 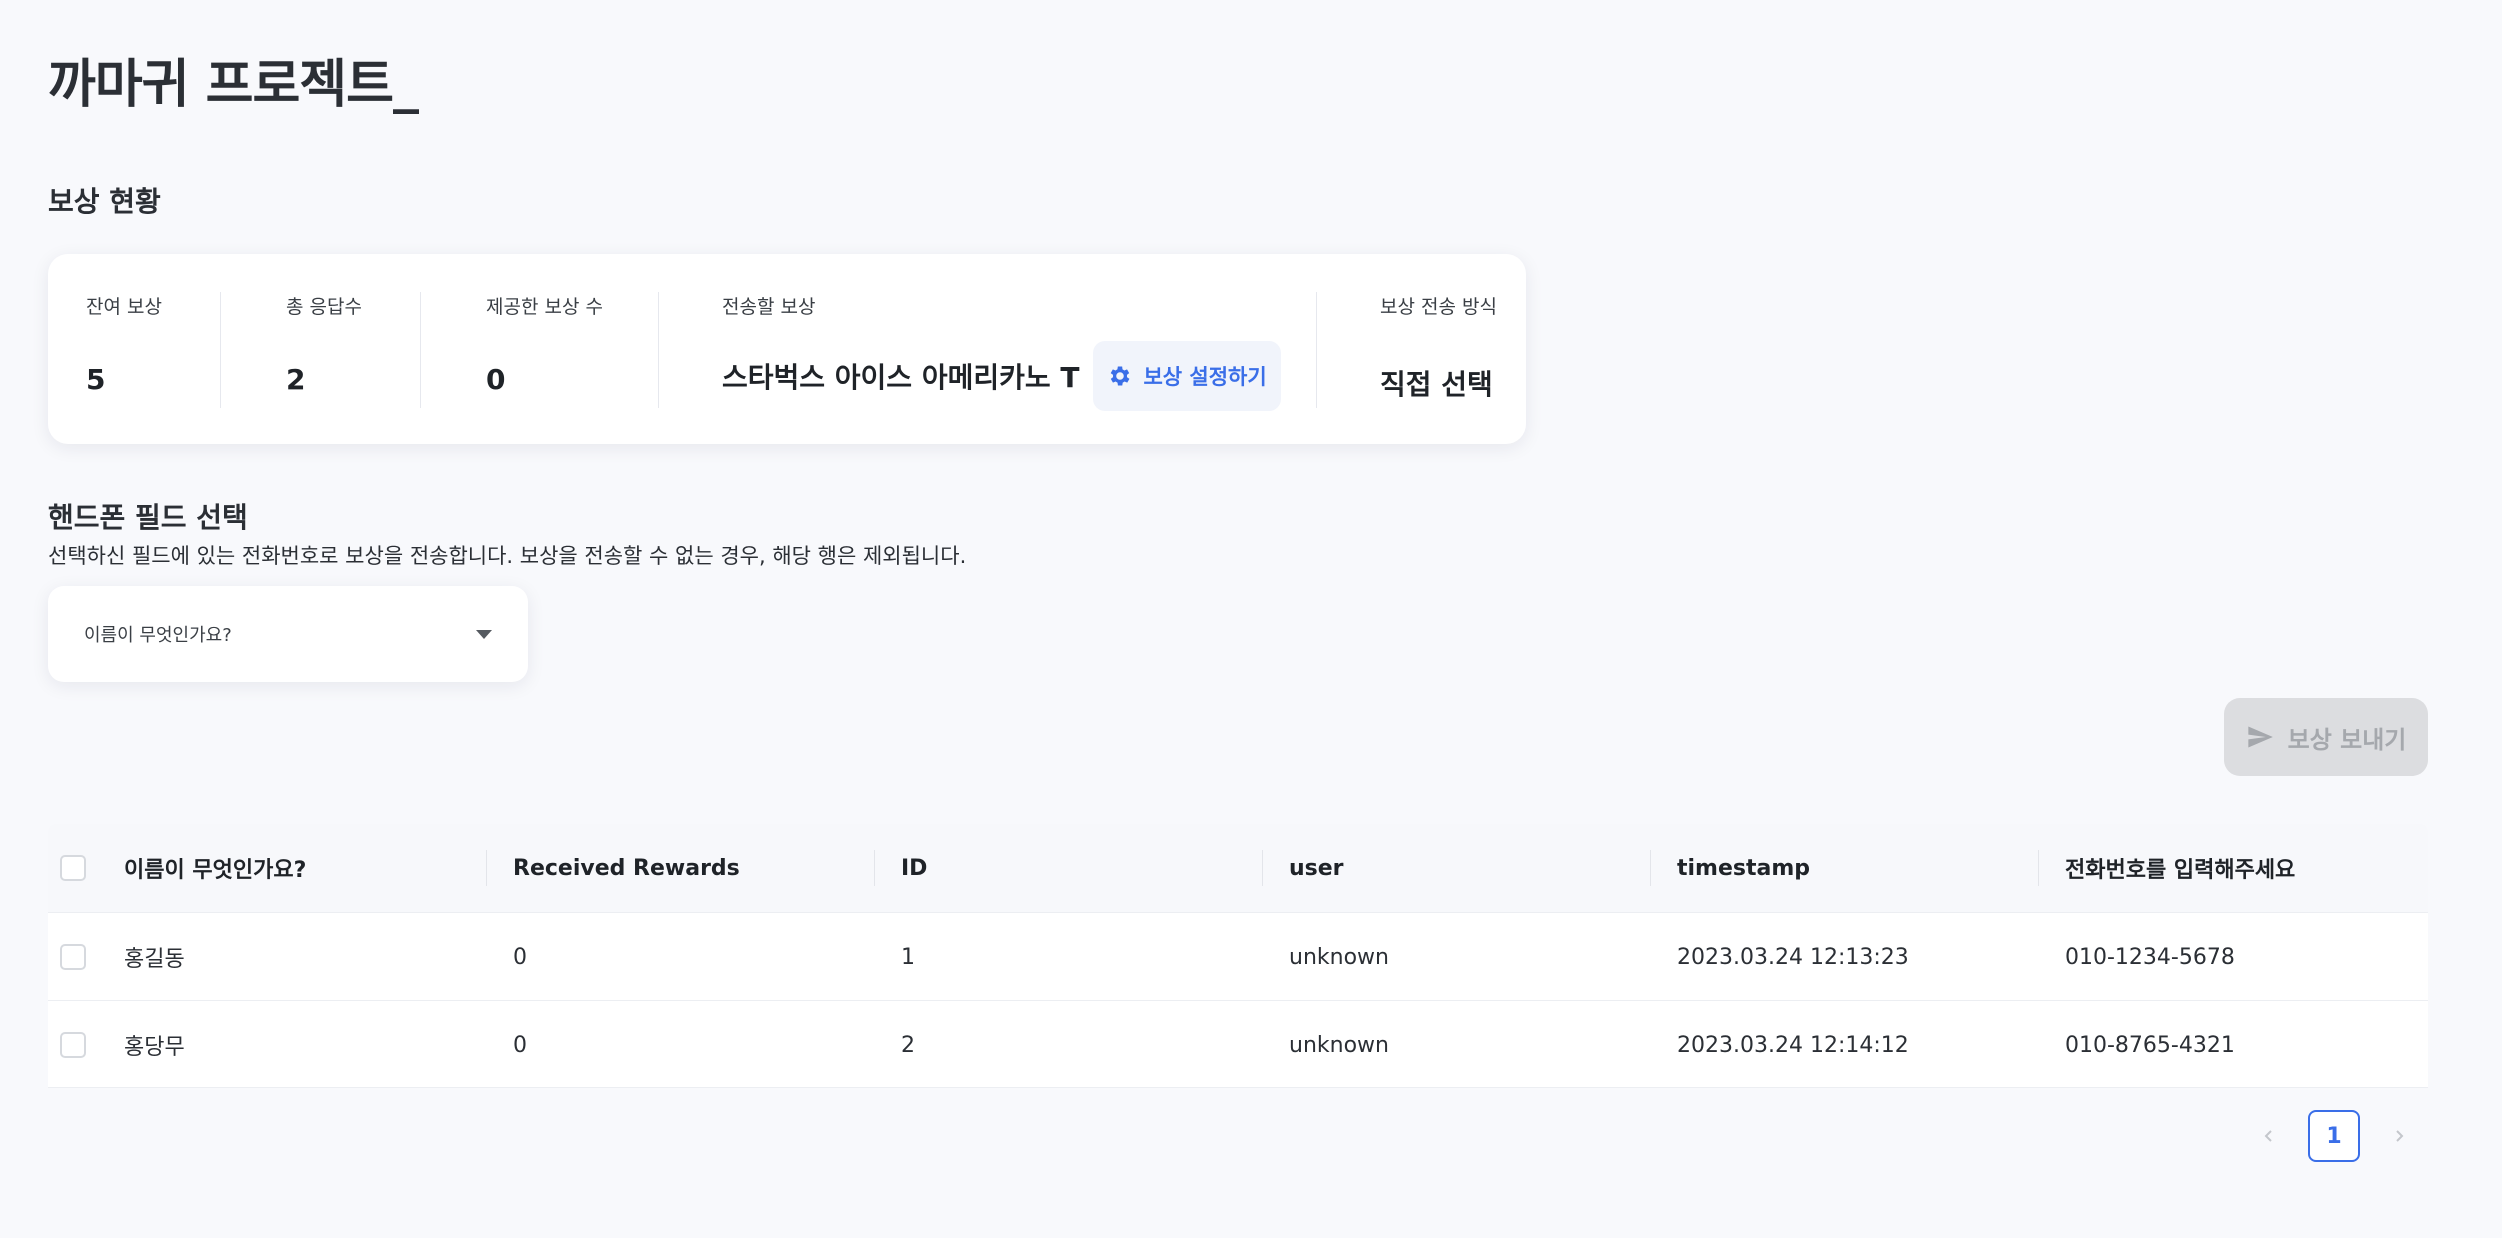 What do you see at coordinates (1205, 377) in the screenshot?
I see `reward-settings-label: 보상 설정하기` at bounding box center [1205, 377].